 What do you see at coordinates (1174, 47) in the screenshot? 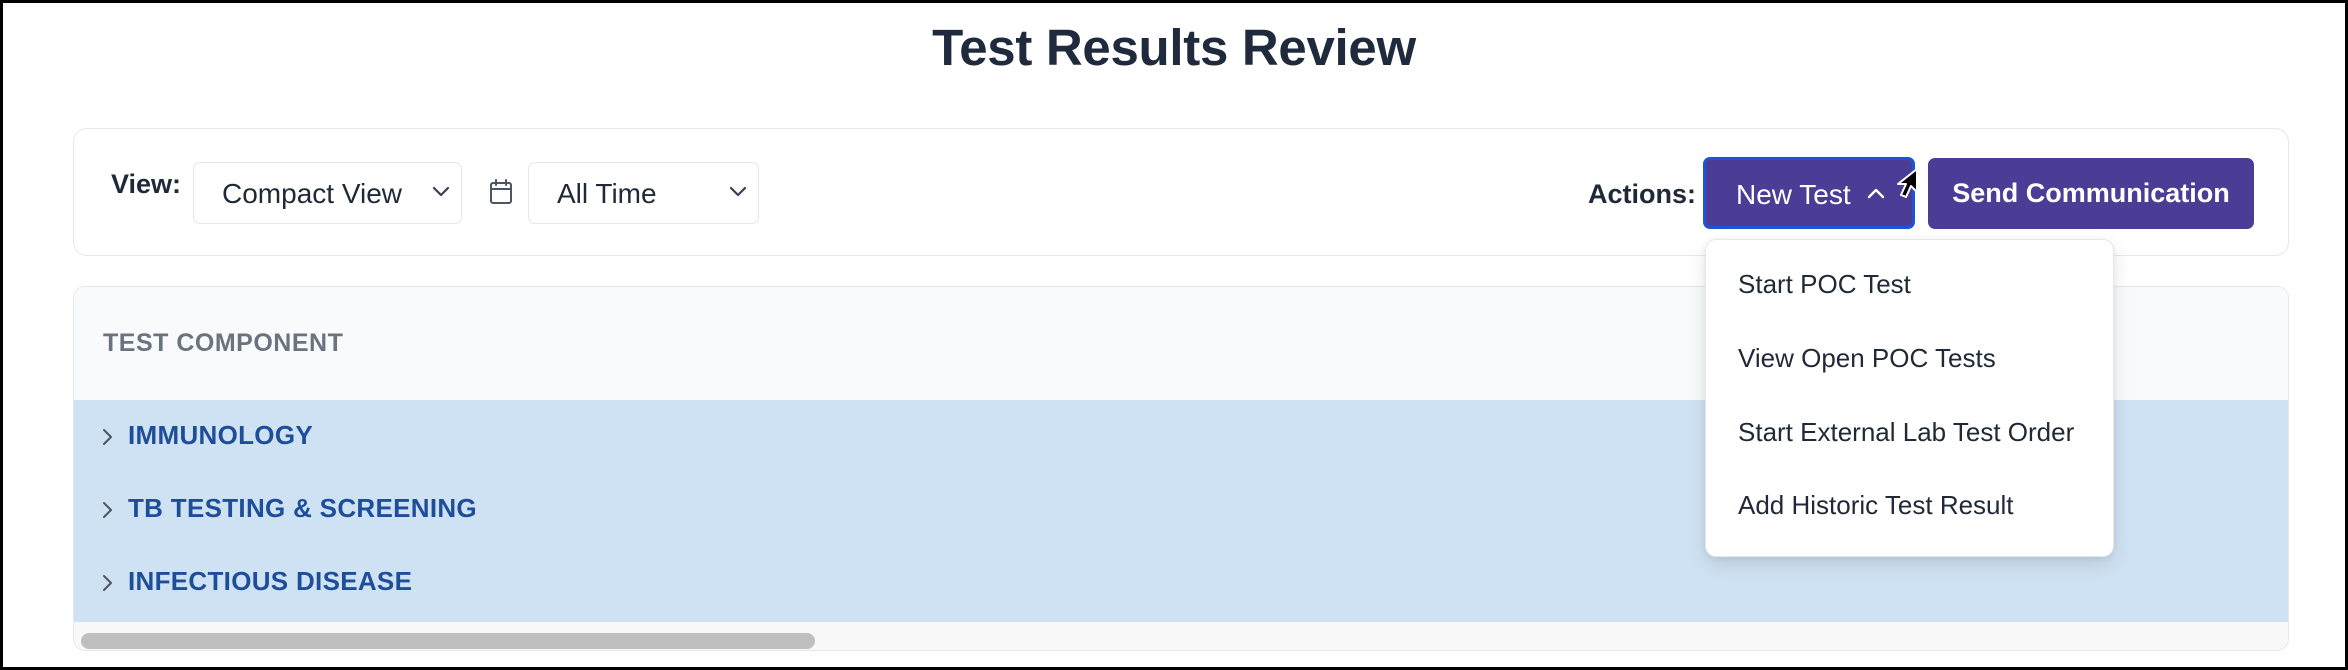
I see `page-title: Test Results Review` at bounding box center [1174, 47].